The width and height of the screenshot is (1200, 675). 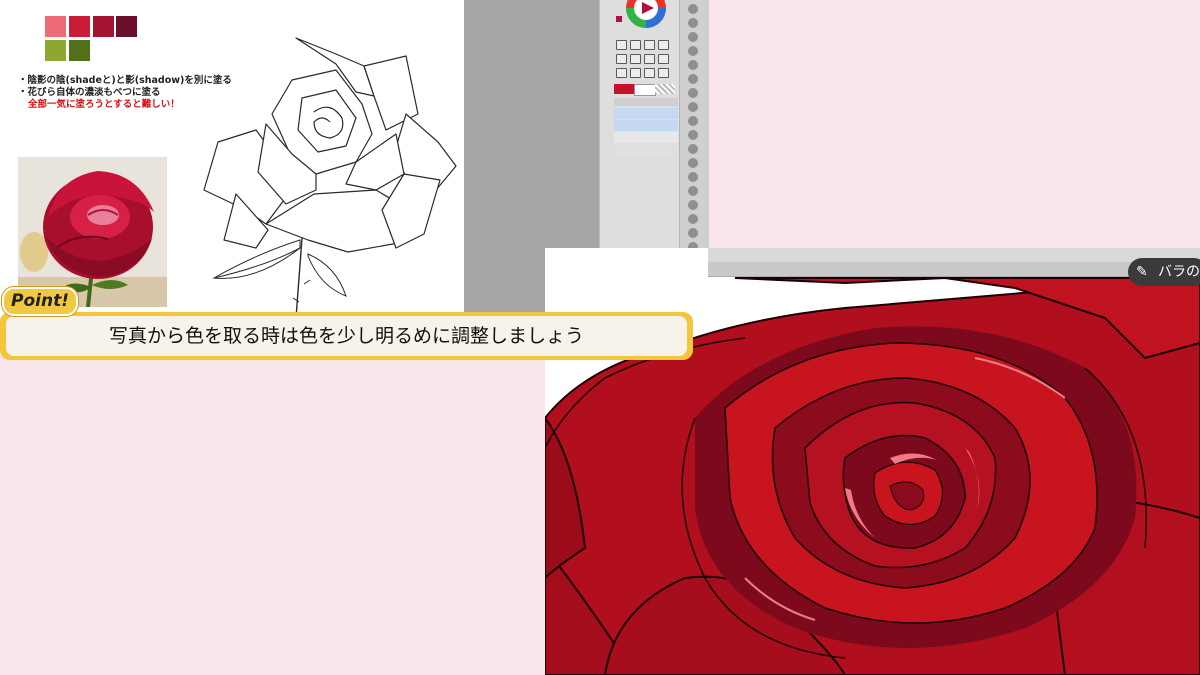 I want to click on current-color-icon, so click(x=619, y=19).